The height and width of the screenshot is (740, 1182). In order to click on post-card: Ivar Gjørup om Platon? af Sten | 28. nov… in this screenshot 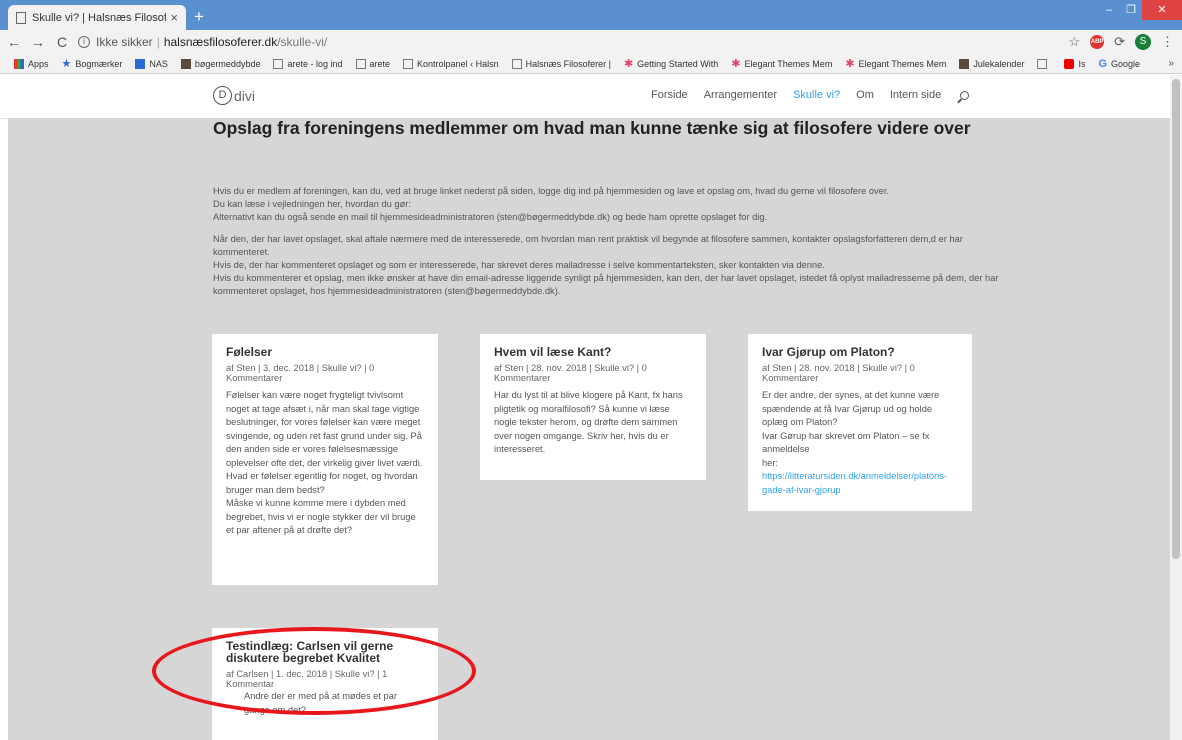, I will do `click(860, 422)`.